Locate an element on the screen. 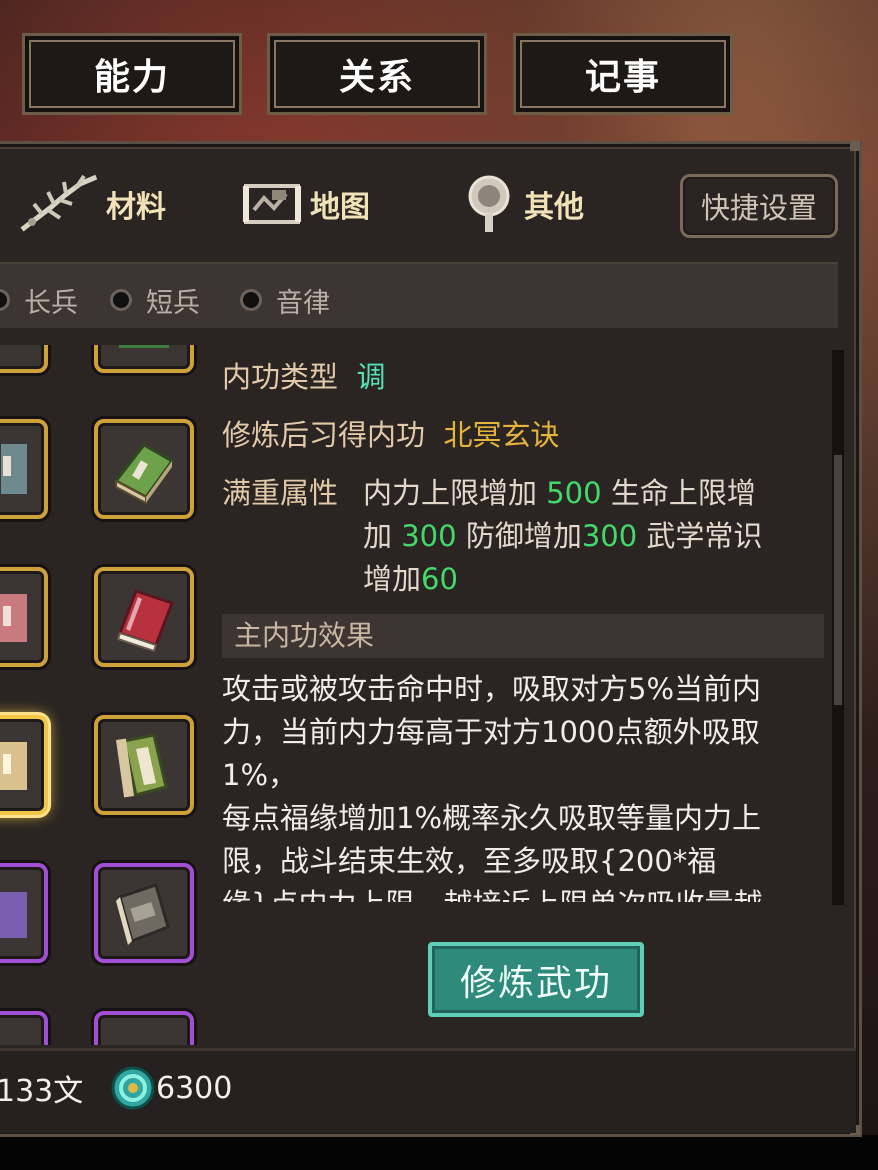  desc-line: 1%， is located at coordinates (260, 775).